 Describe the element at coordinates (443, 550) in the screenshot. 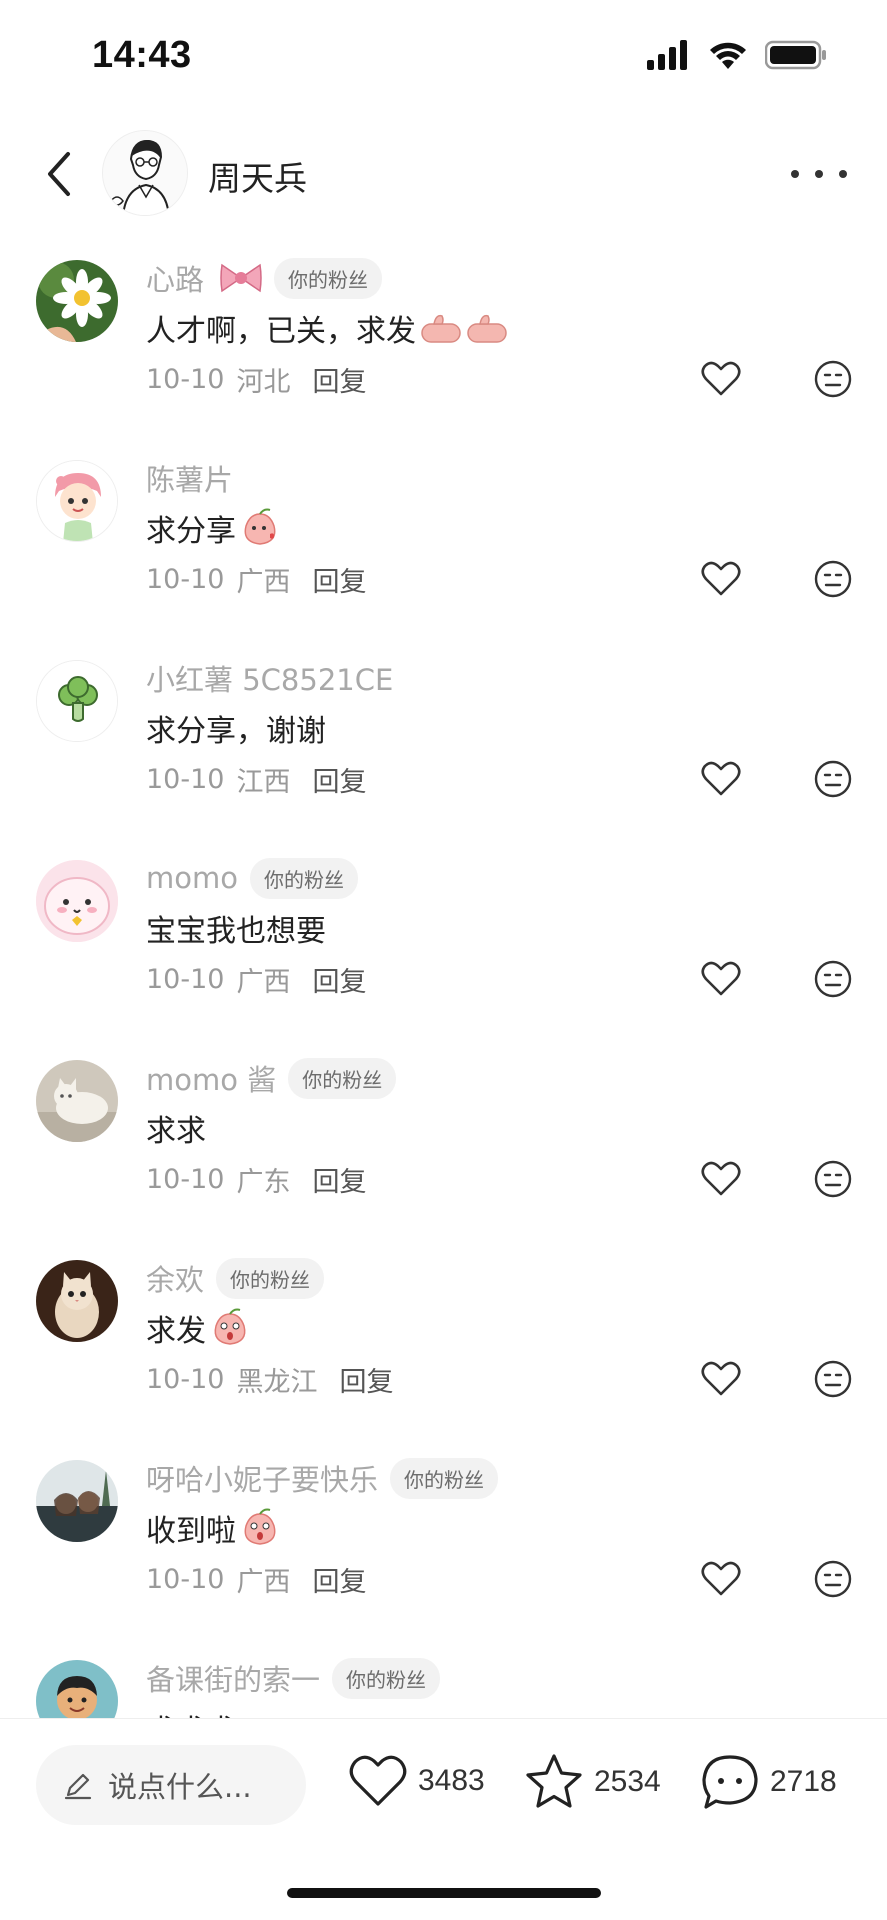

I see `comment-item: 陈薯片 求分享 10-10 广西 回复` at that location.